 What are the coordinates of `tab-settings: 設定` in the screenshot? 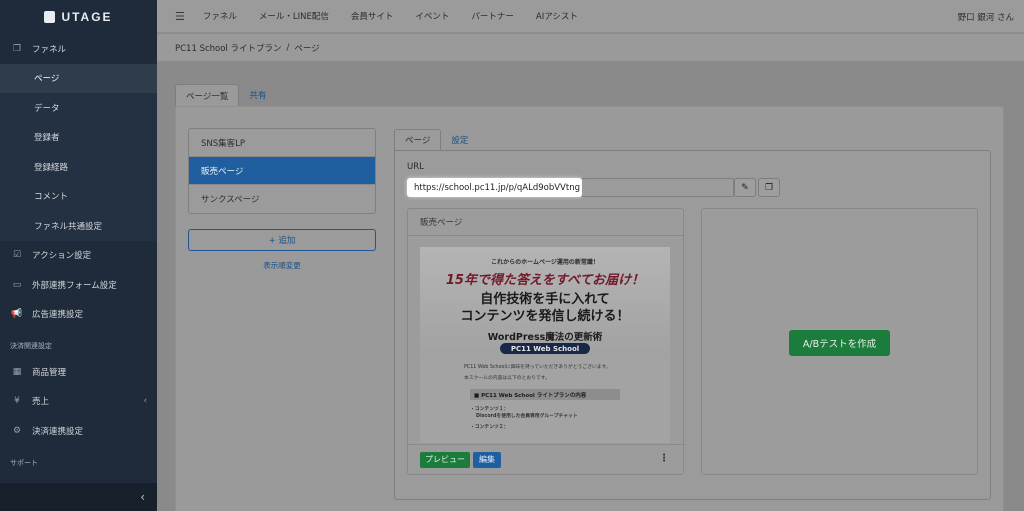 It's located at (459, 139).